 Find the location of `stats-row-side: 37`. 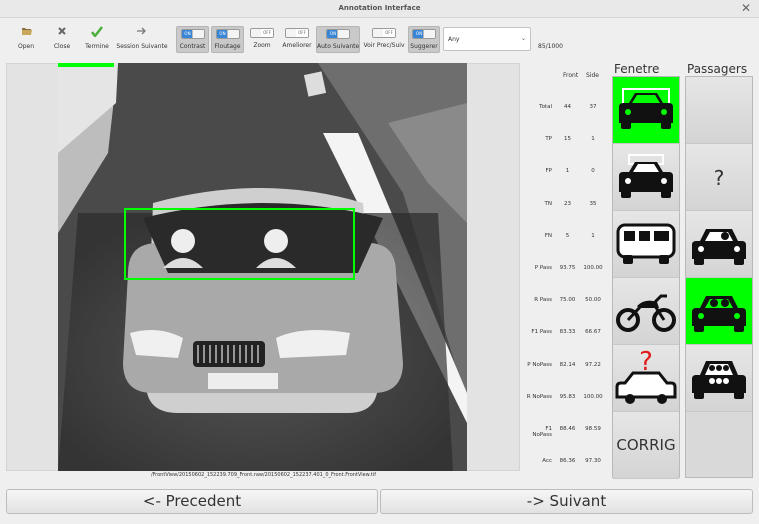

stats-row-side: 37 is located at coordinates (593, 107).